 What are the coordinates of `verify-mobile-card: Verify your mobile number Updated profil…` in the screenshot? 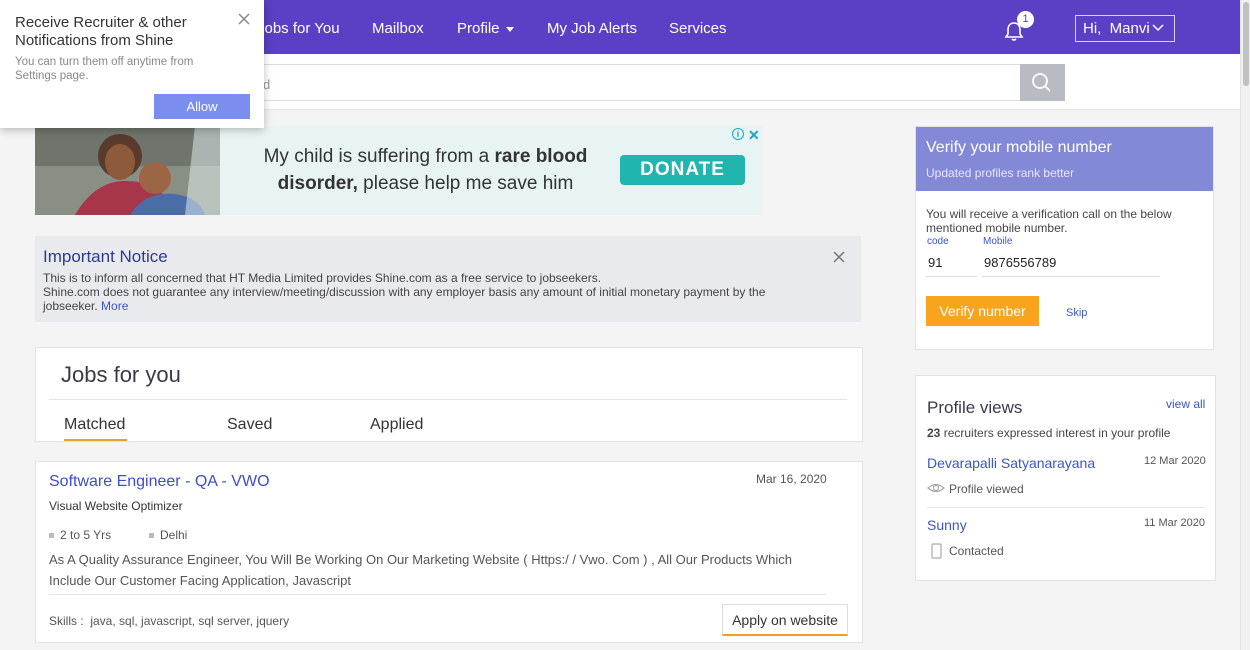 It's located at (1064, 238).